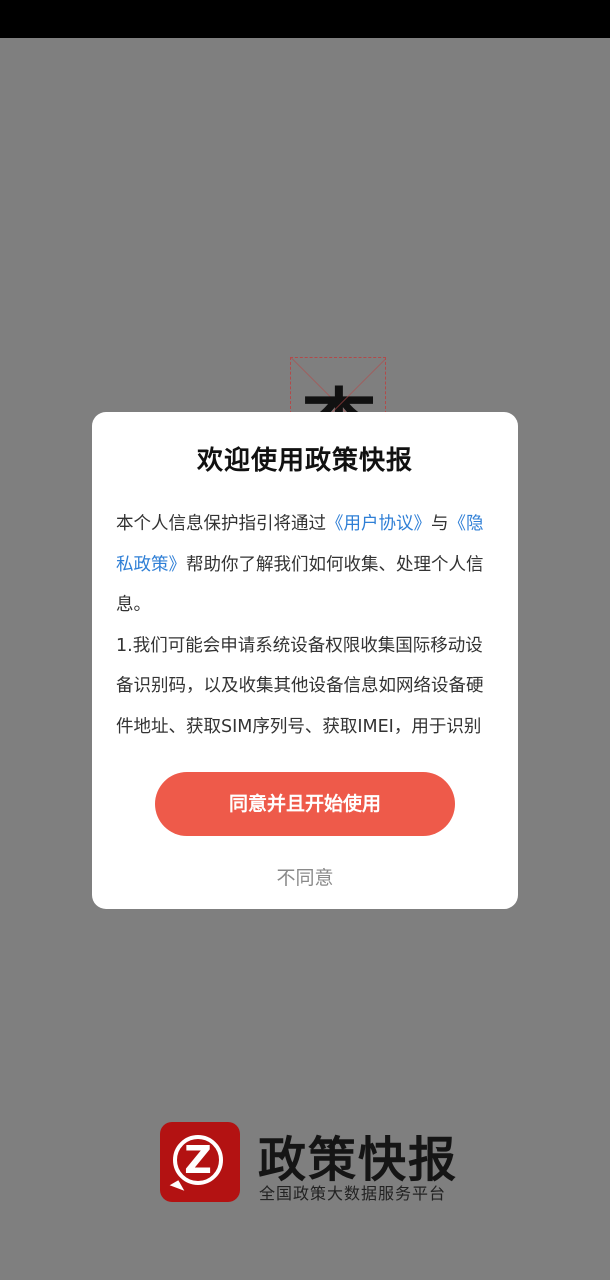 This screenshot has height=1280, width=610. What do you see at coordinates (221, 524) in the screenshot?
I see `intro-text: 本个人信息保护指引将通过` at bounding box center [221, 524].